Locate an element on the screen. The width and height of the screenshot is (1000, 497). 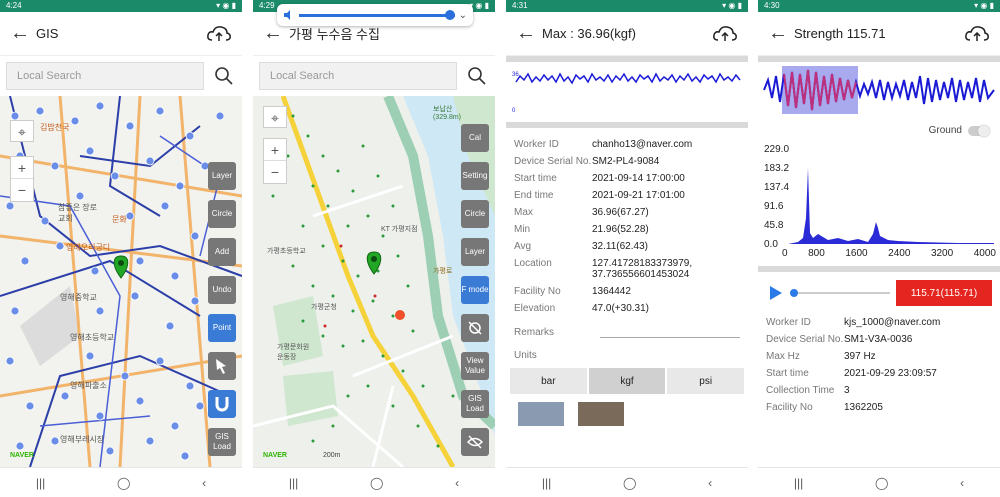
satellite-button is located at coordinates (475, 328).